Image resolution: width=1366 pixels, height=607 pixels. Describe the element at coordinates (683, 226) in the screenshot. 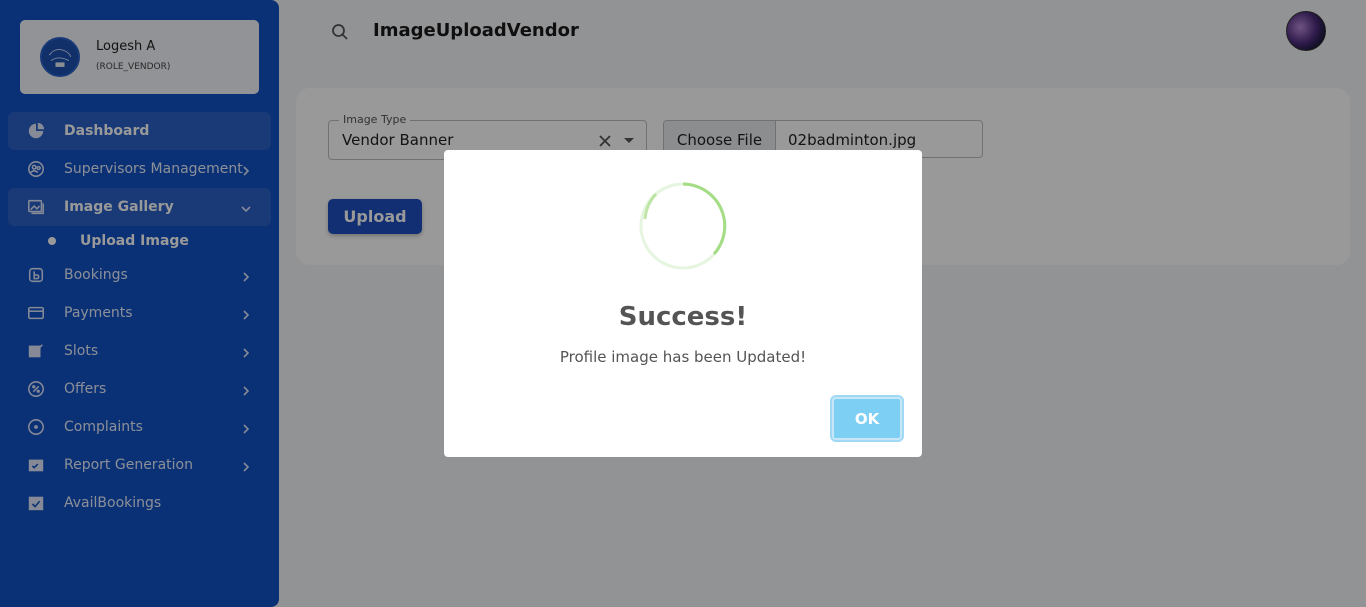

I see `success-spinner-icon` at that location.